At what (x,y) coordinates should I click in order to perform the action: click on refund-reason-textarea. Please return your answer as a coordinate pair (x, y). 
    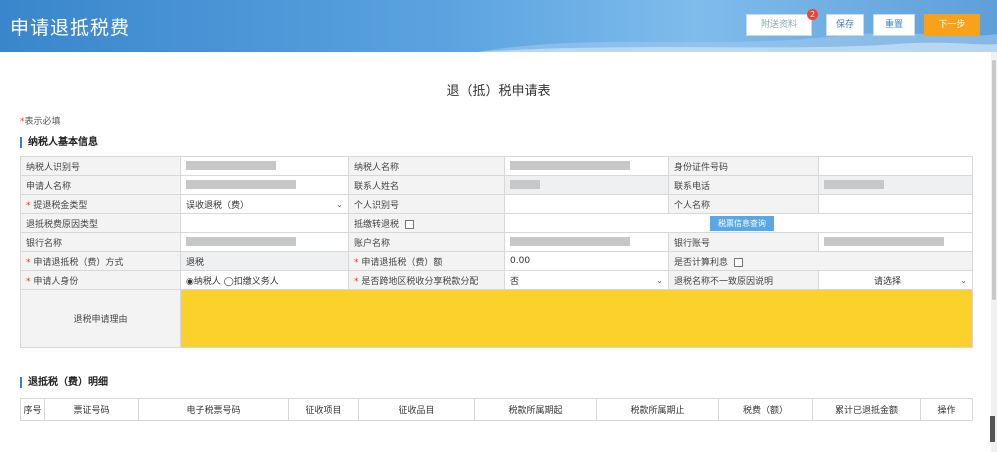
    Looking at the image, I should click on (576, 318).